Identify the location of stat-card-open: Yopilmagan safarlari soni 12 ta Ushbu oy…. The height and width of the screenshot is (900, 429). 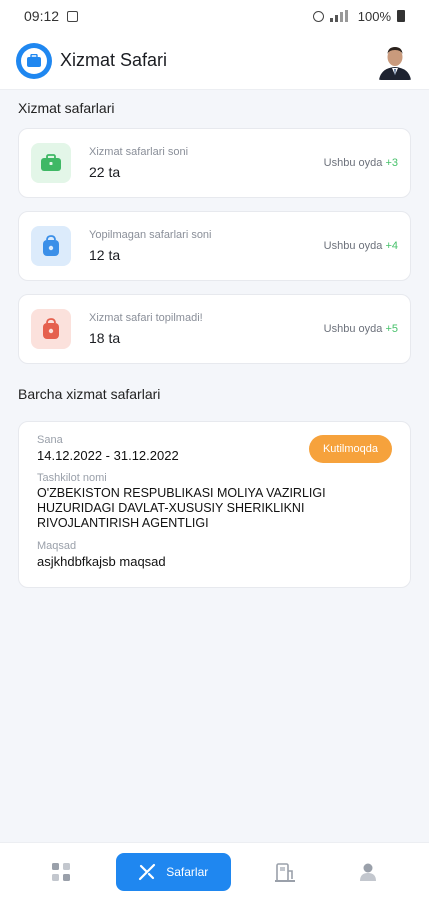
(214, 246).